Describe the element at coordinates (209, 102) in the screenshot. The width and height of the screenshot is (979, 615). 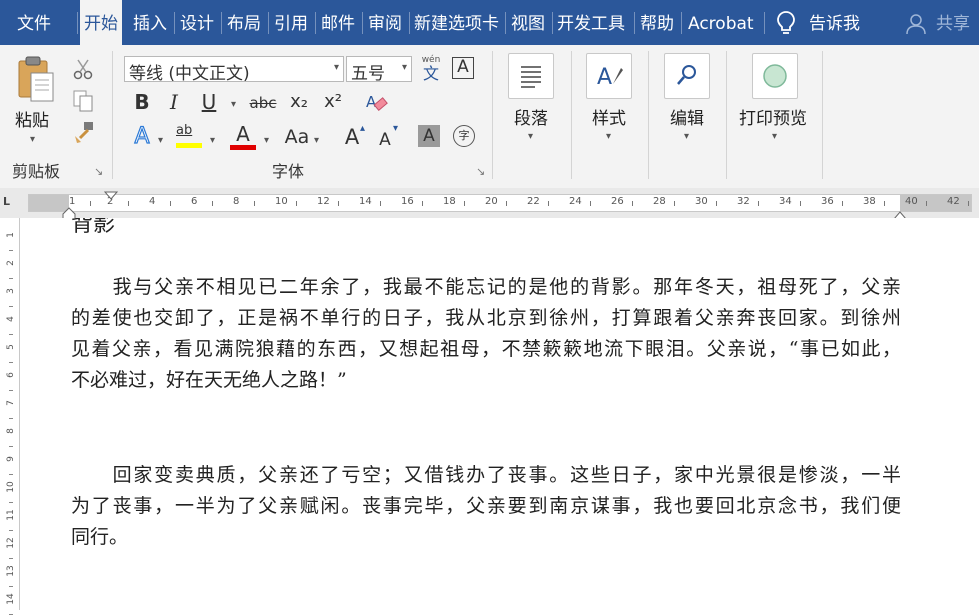
I see `underline-button: U` at that location.